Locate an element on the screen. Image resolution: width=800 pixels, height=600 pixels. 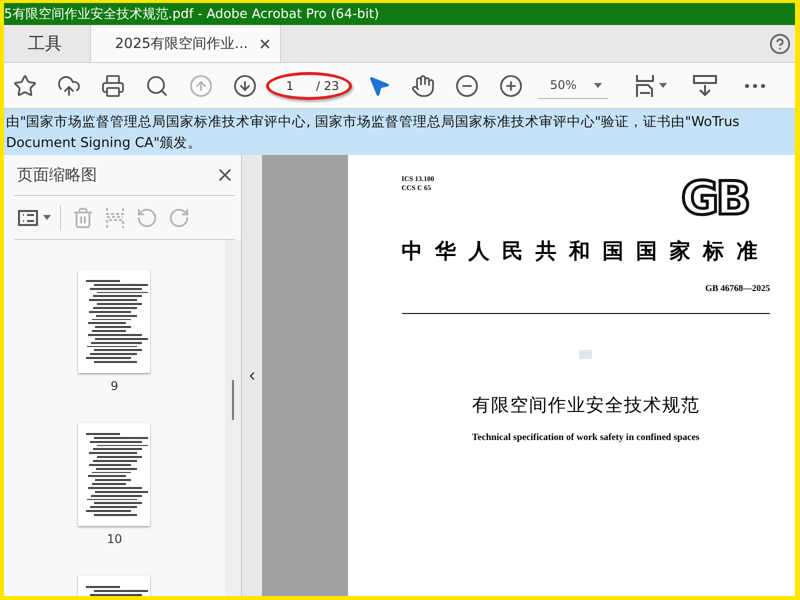
page-number-field: 1 / 23 is located at coordinates (312, 85).